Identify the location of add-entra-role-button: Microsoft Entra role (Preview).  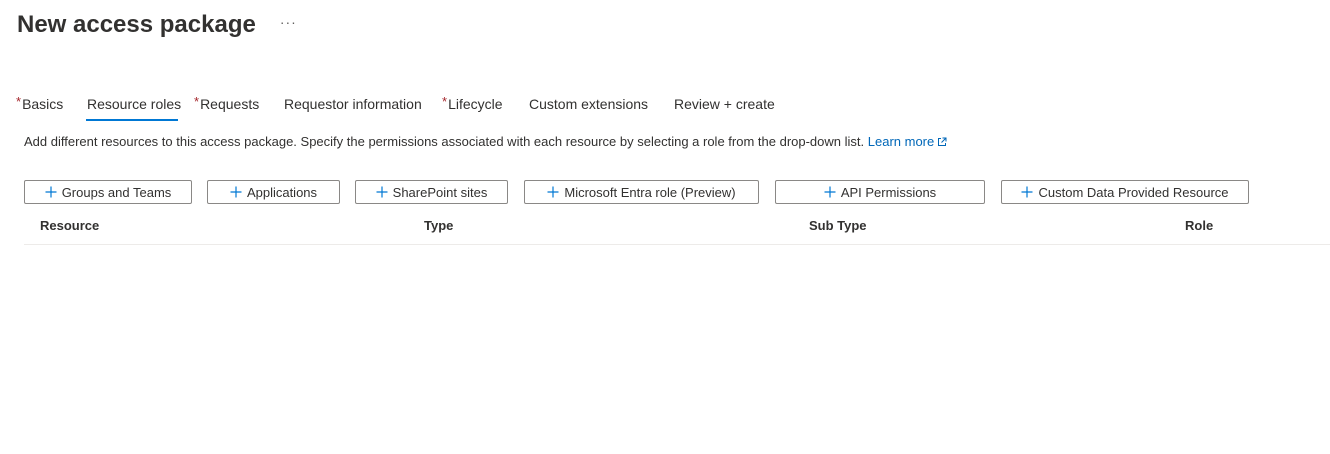
(641, 192).